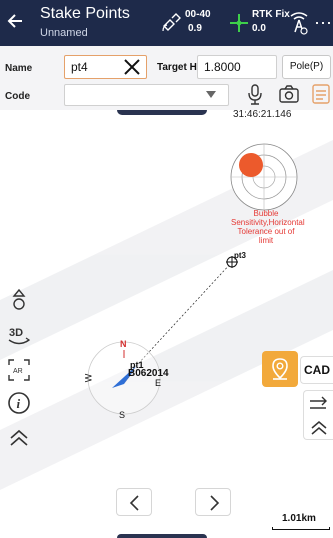 This screenshot has width=333, height=538. What do you see at coordinates (148, 373) in the screenshot?
I see `current-point-id: B062014` at bounding box center [148, 373].